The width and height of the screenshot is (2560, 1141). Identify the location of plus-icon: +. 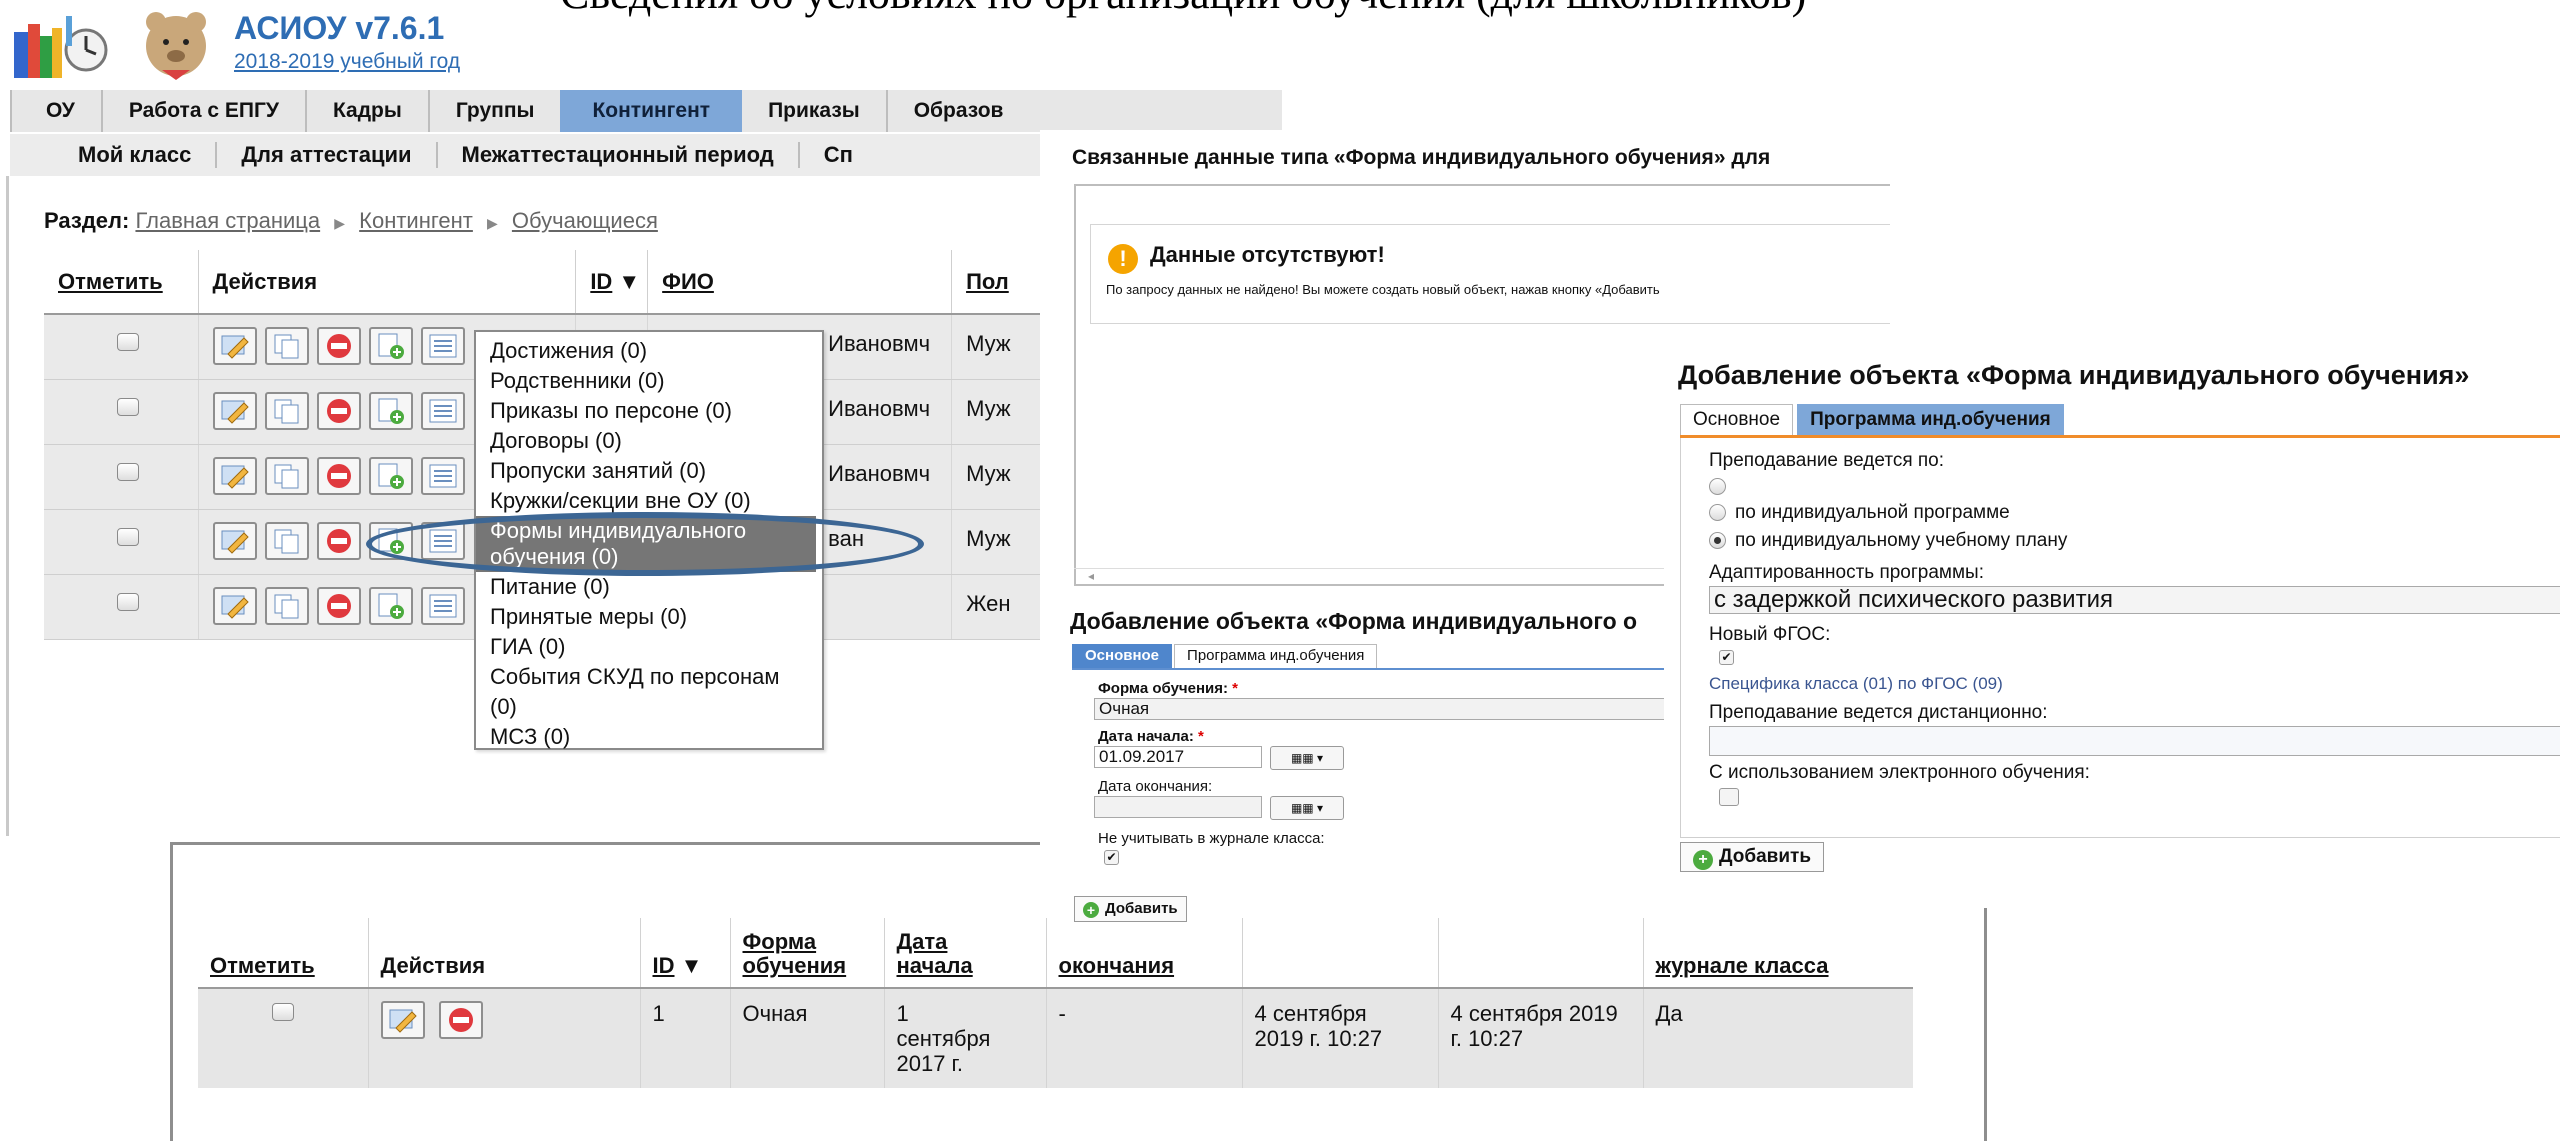
(1703, 860).